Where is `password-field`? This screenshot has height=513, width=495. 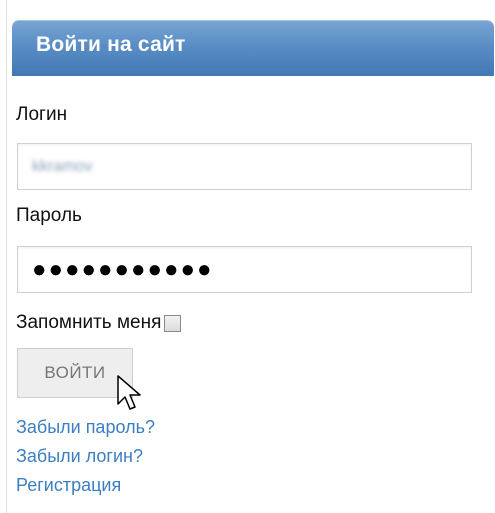 password-field is located at coordinates (244, 269).